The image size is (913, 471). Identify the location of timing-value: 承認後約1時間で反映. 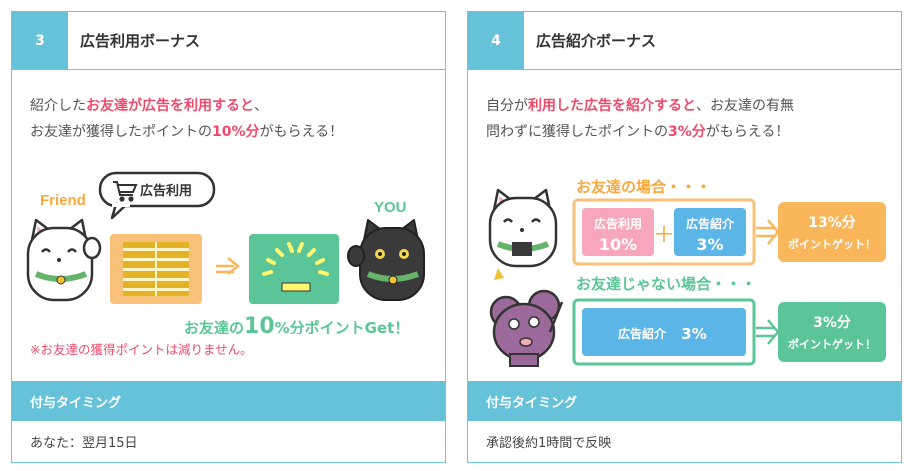
(549, 443).